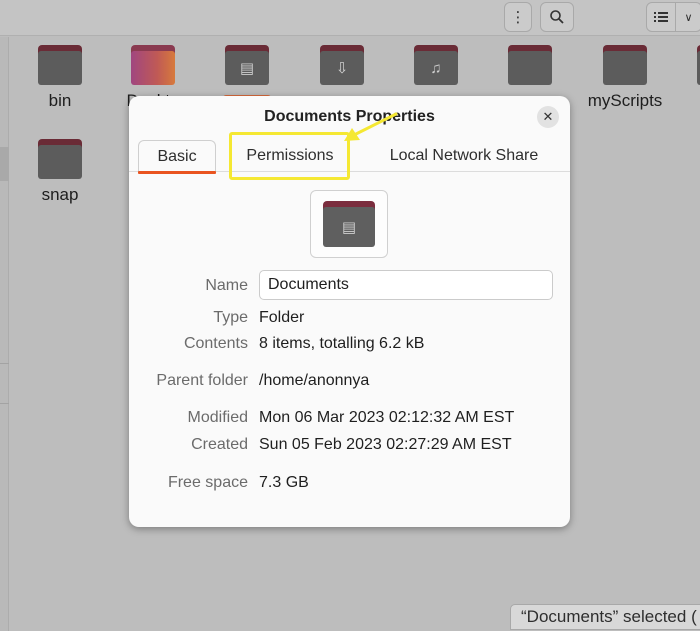  I want to click on created-label: Created, so click(219, 444).